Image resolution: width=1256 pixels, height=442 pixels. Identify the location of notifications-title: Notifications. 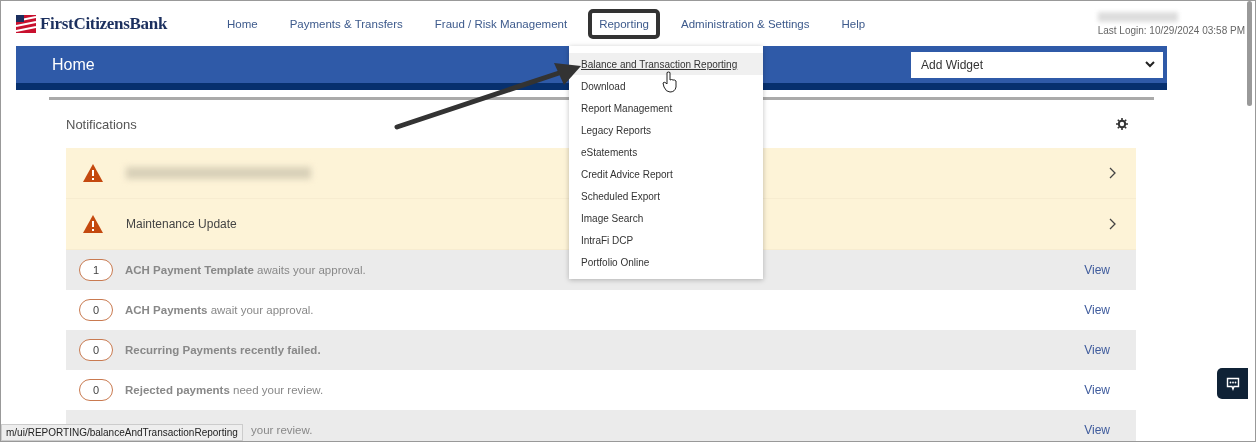
(101, 124).